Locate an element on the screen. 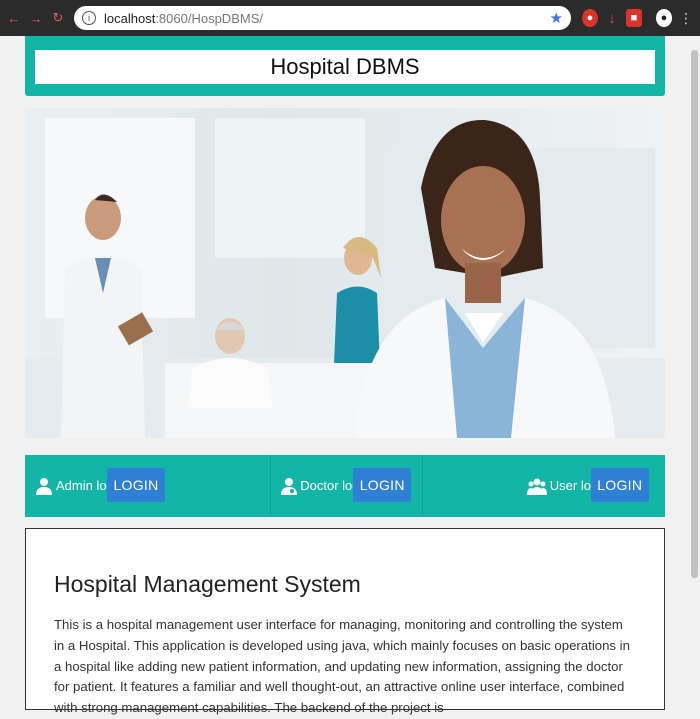  back-arrow-icon: ← is located at coordinates (14, 18).